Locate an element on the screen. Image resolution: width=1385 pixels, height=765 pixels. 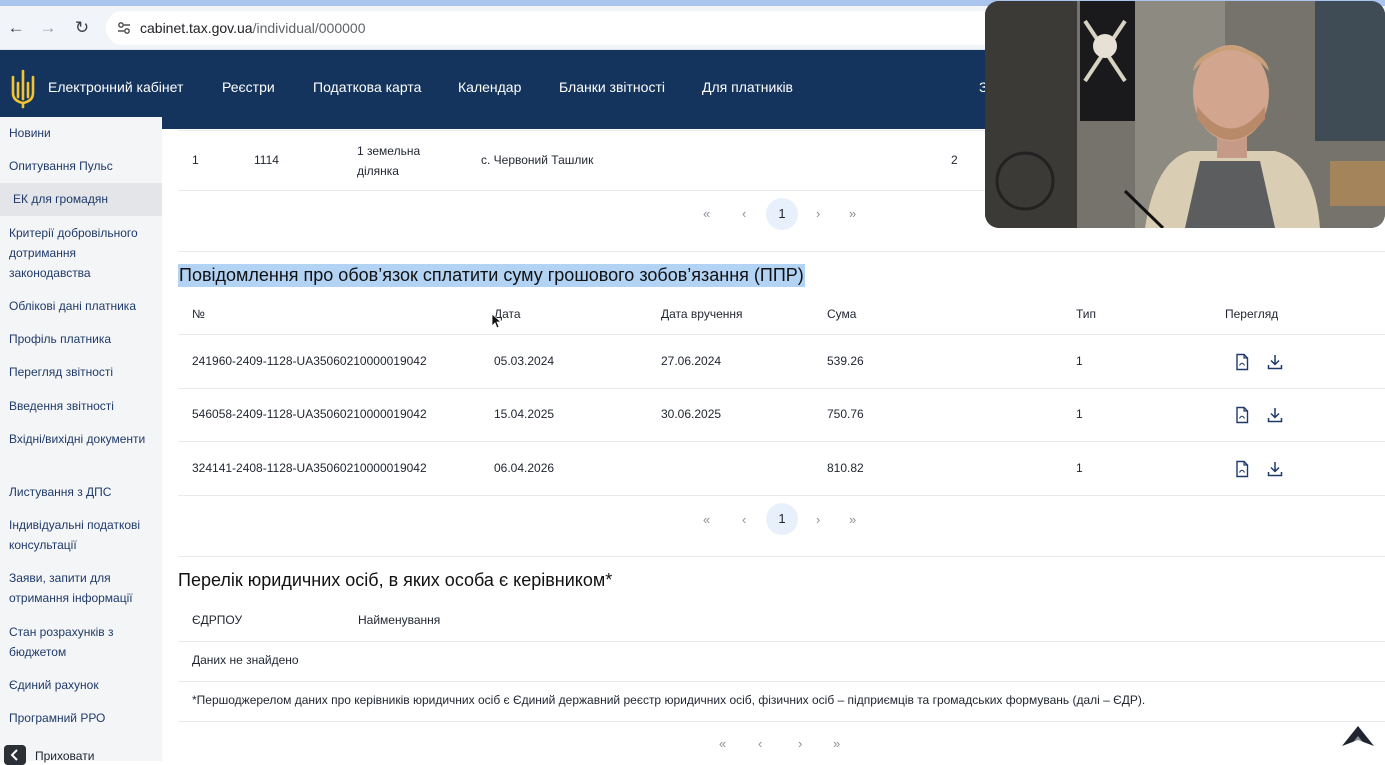
entities-empty-message: Даних не знайдено is located at coordinates (245, 660).